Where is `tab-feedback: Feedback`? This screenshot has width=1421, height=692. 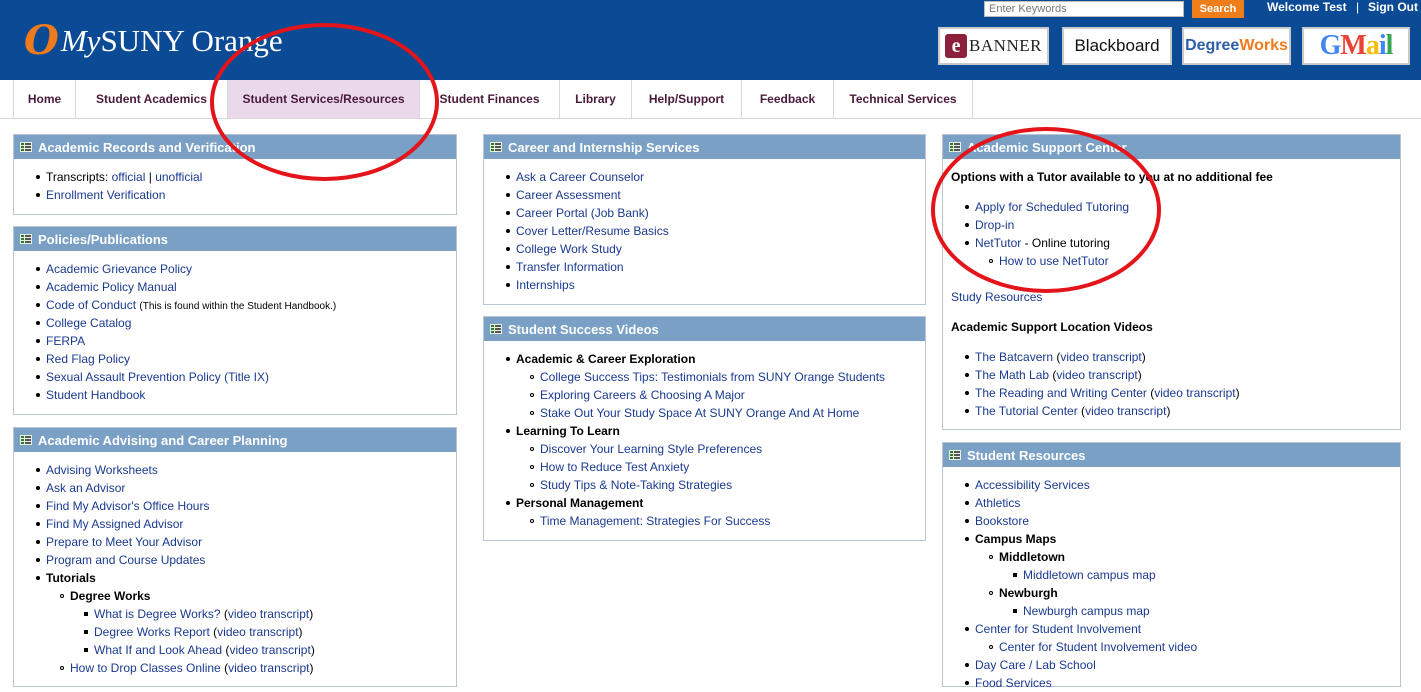 tab-feedback: Feedback is located at coordinates (788, 99).